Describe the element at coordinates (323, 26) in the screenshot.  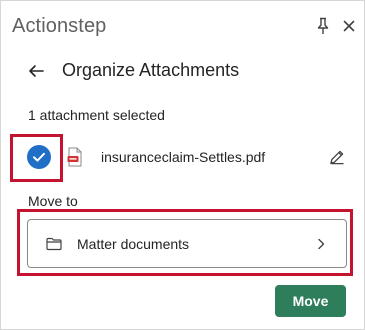
I see `pin-icon` at that location.